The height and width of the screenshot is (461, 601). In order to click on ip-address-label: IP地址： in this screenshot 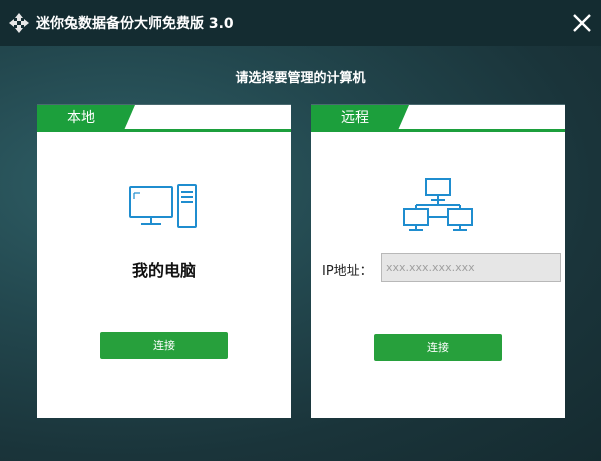, I will do `click(347, 271)`.